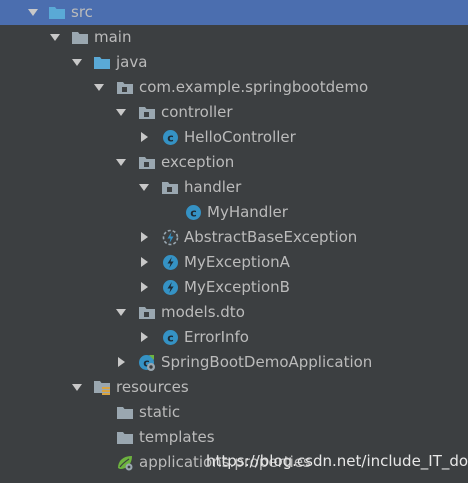 The height and width of the screenshot is (483, 468). I want to click on tree-row-label: MyExceptionB, so click(237, 287).